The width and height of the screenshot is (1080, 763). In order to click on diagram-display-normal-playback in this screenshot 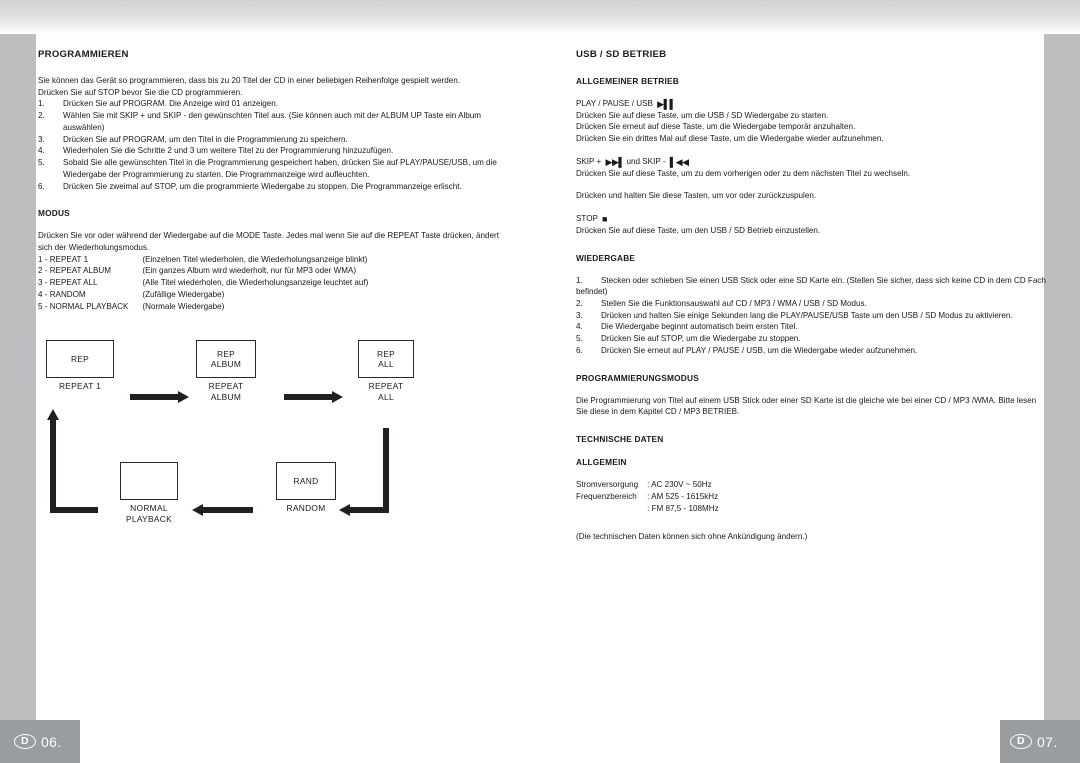, I will do `click(149, 481)`.